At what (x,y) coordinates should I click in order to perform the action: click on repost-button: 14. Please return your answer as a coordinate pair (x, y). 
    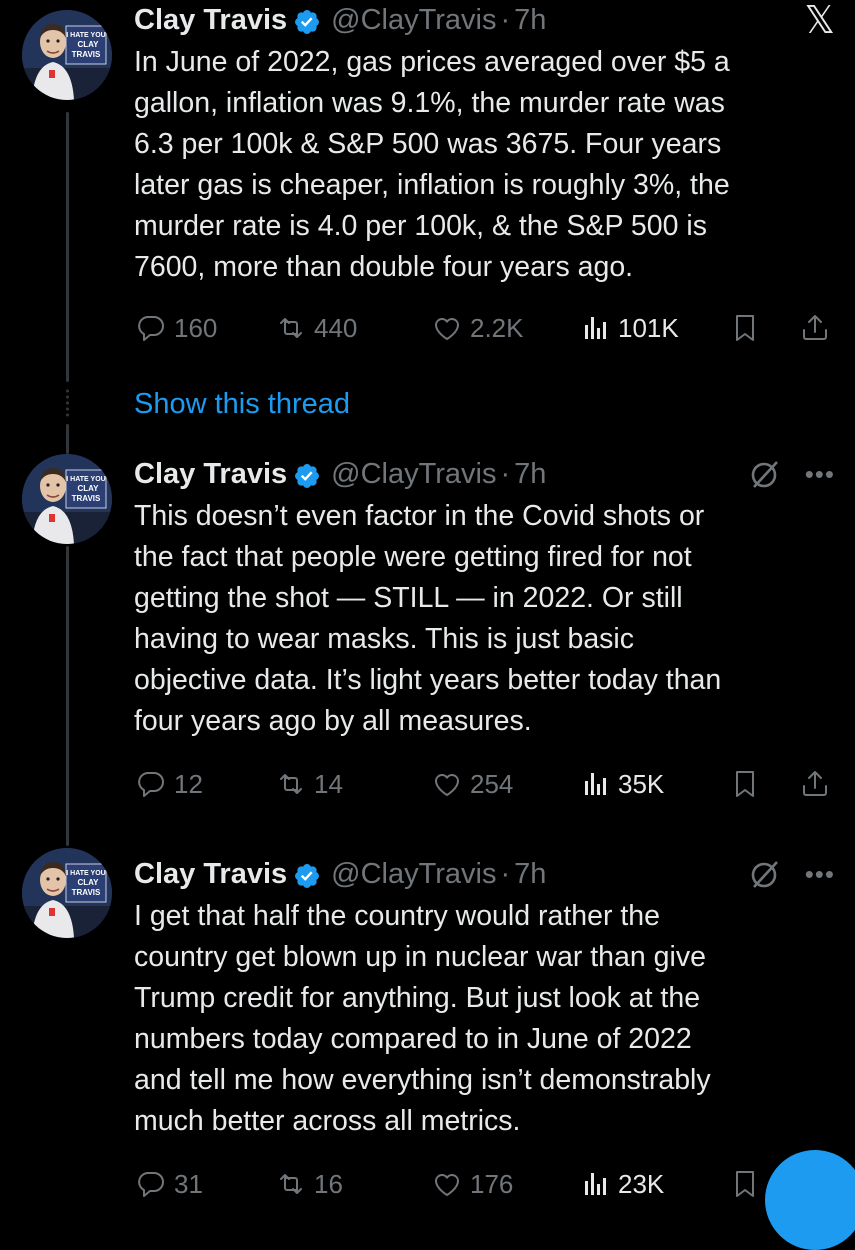
    Looking at the image, I should click on (308, 784).